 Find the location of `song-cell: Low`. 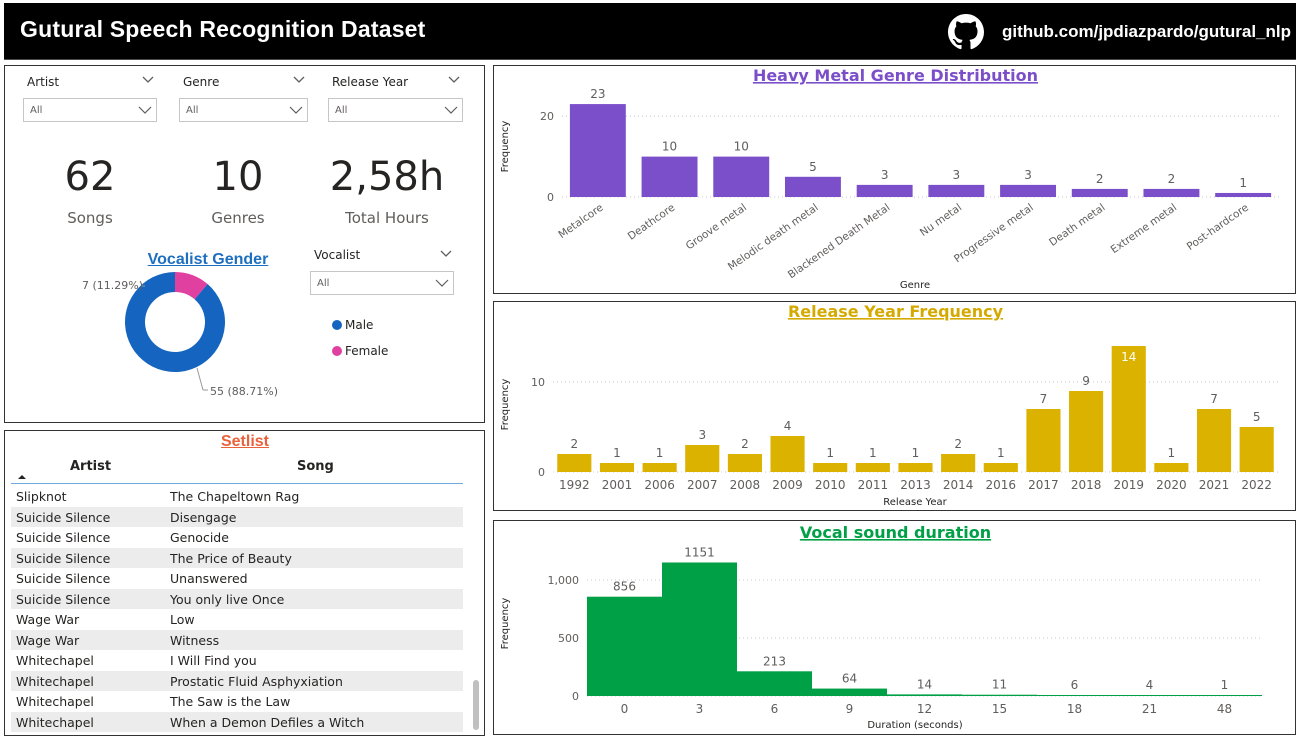

song-cell: Low is located at coordinates (182, 619).